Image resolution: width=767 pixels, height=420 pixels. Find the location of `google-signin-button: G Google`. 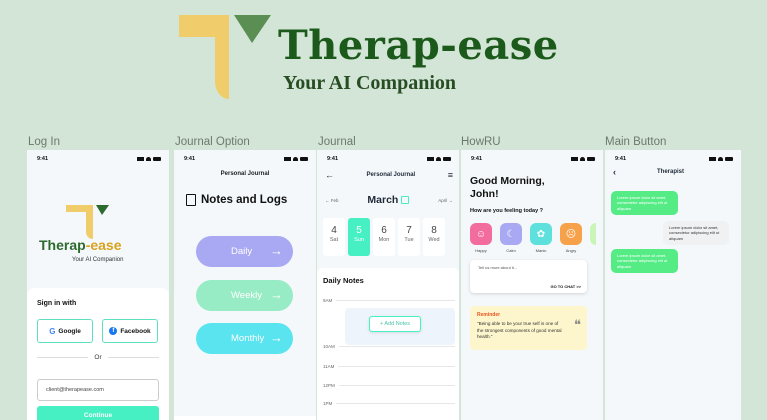

google-signin-button: G Google is located at coordinates (65, 331).